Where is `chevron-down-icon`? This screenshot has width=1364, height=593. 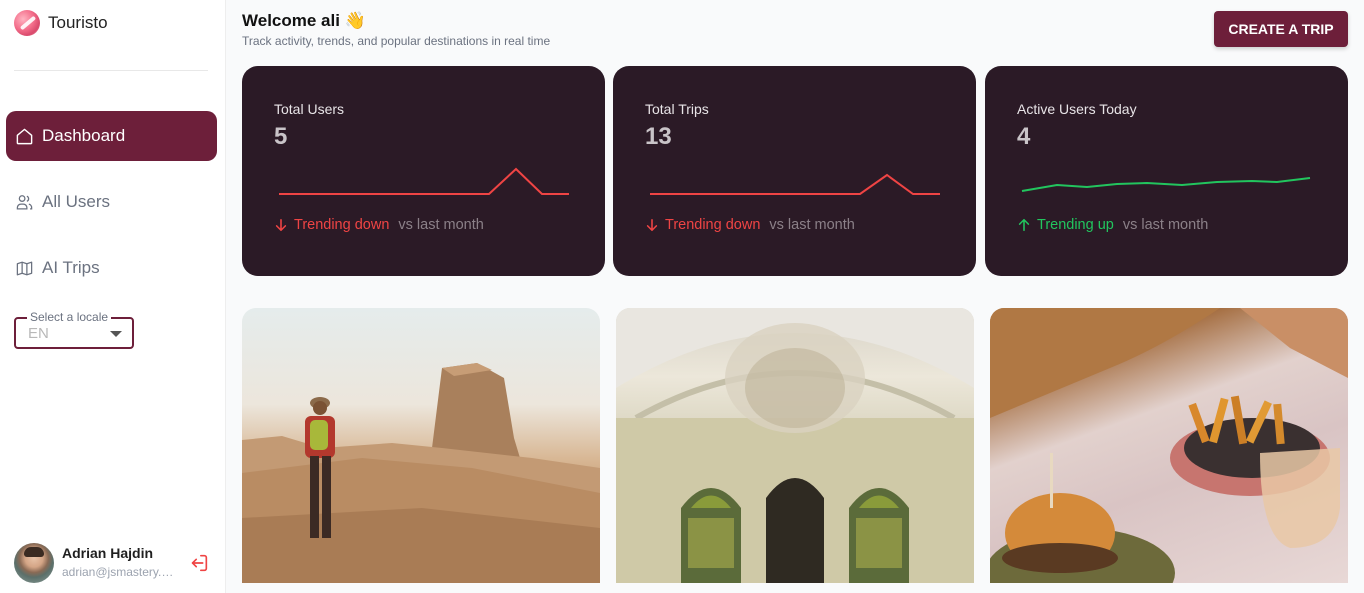 chevron-down-icon is located at coordinates (116, 334).